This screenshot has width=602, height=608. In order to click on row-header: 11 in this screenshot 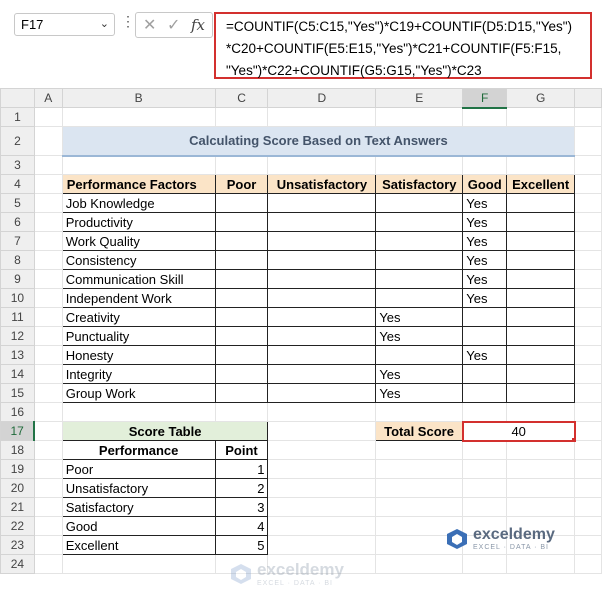, I will do `click(17, 317)`.